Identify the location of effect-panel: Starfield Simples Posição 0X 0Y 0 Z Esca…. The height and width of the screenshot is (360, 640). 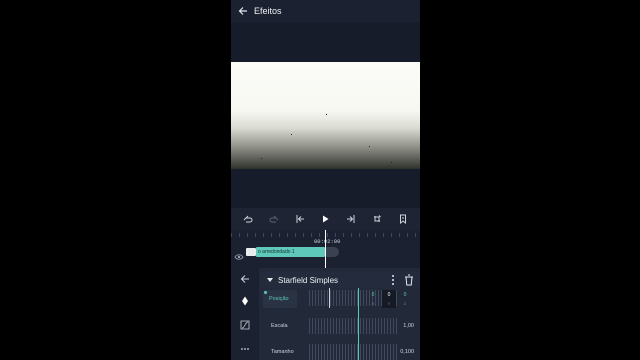
(325, 314).